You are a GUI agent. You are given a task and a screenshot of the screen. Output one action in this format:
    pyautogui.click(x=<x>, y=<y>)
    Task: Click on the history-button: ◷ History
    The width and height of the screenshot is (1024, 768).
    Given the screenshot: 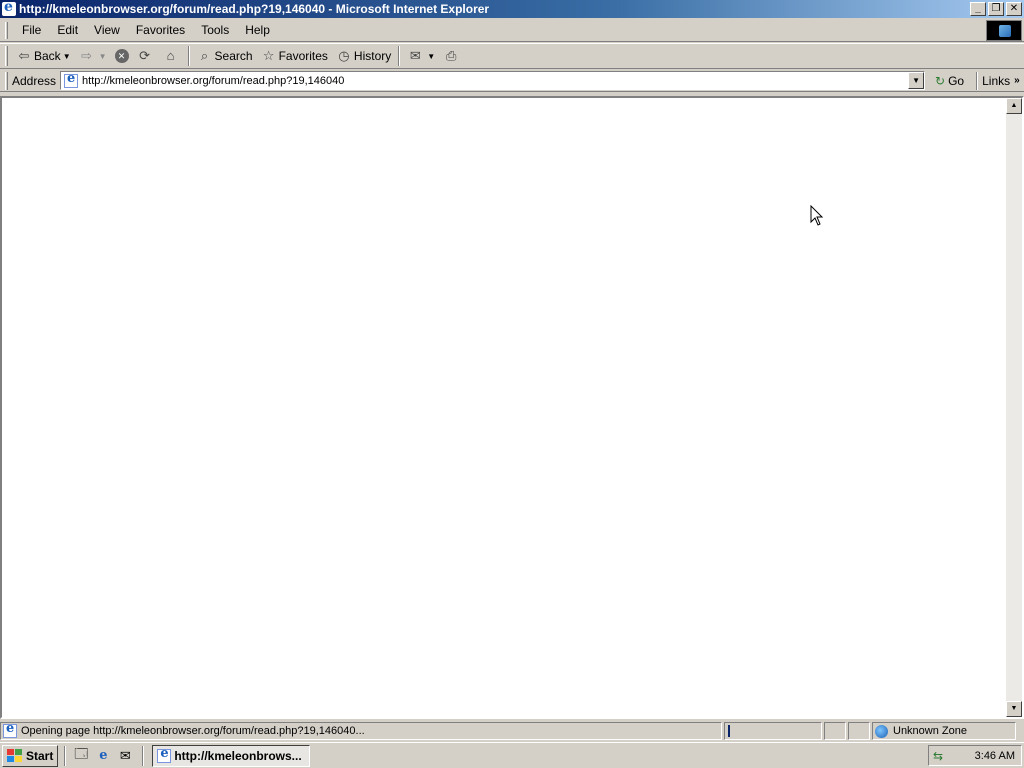 What is the action you would take?
    pyautogui.click(x=363, y=56)
    